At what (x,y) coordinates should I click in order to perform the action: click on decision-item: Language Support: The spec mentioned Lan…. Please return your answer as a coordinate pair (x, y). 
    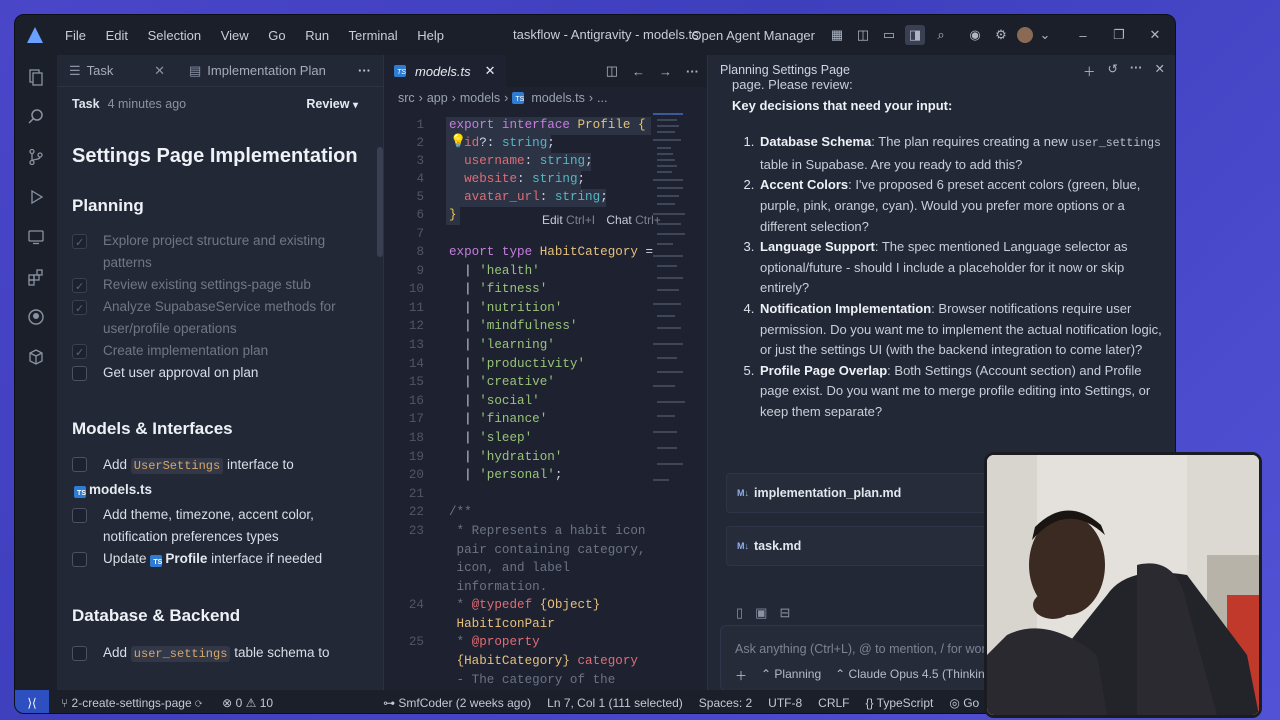
    Looking at the image, I should click on (961, 268).